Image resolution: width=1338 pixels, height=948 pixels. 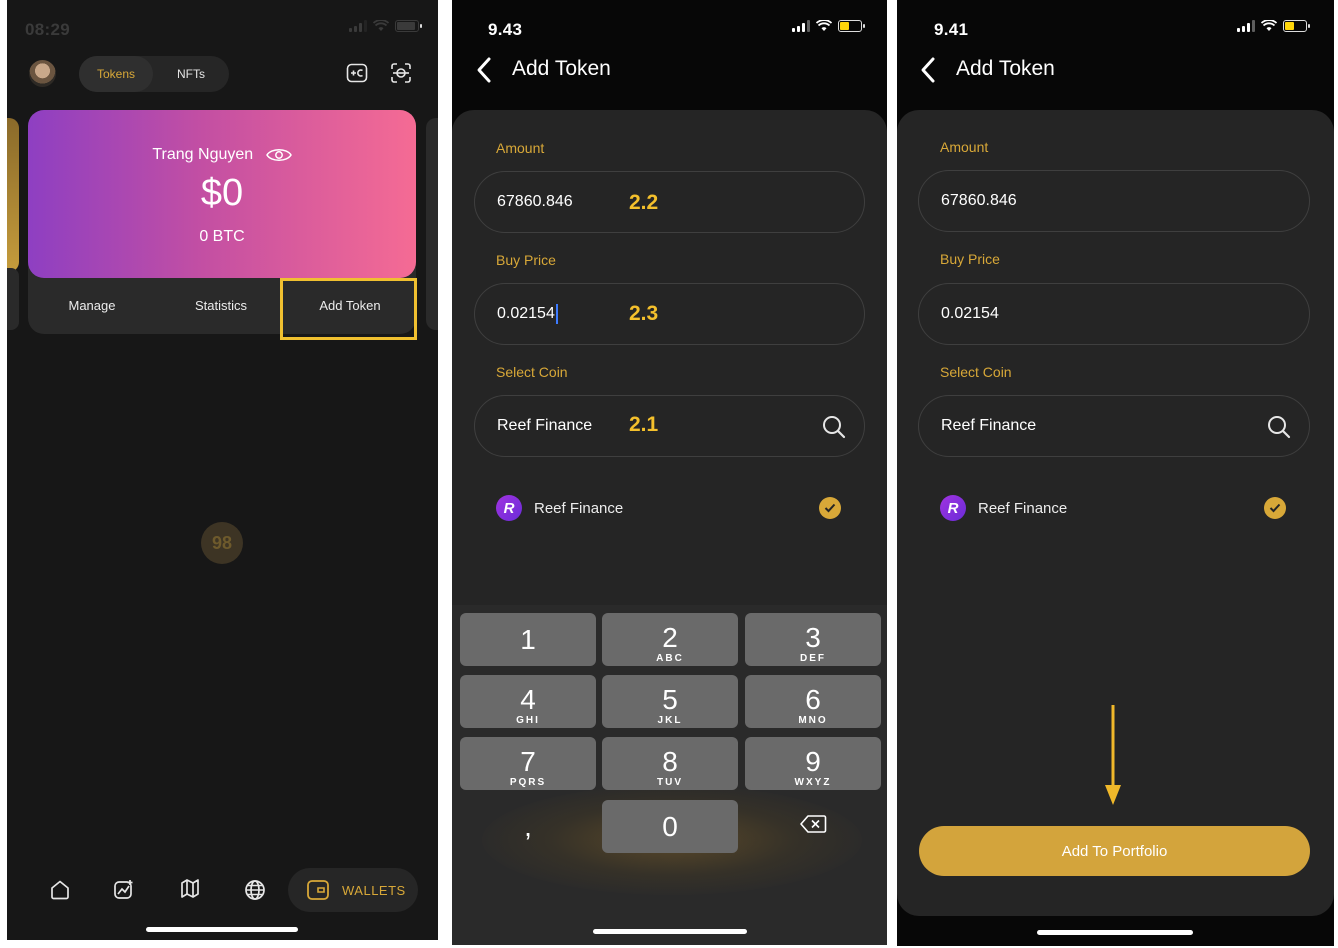 I want to click on wallet-owner-row: Trang Nguyen, so click(x=222, y=155).